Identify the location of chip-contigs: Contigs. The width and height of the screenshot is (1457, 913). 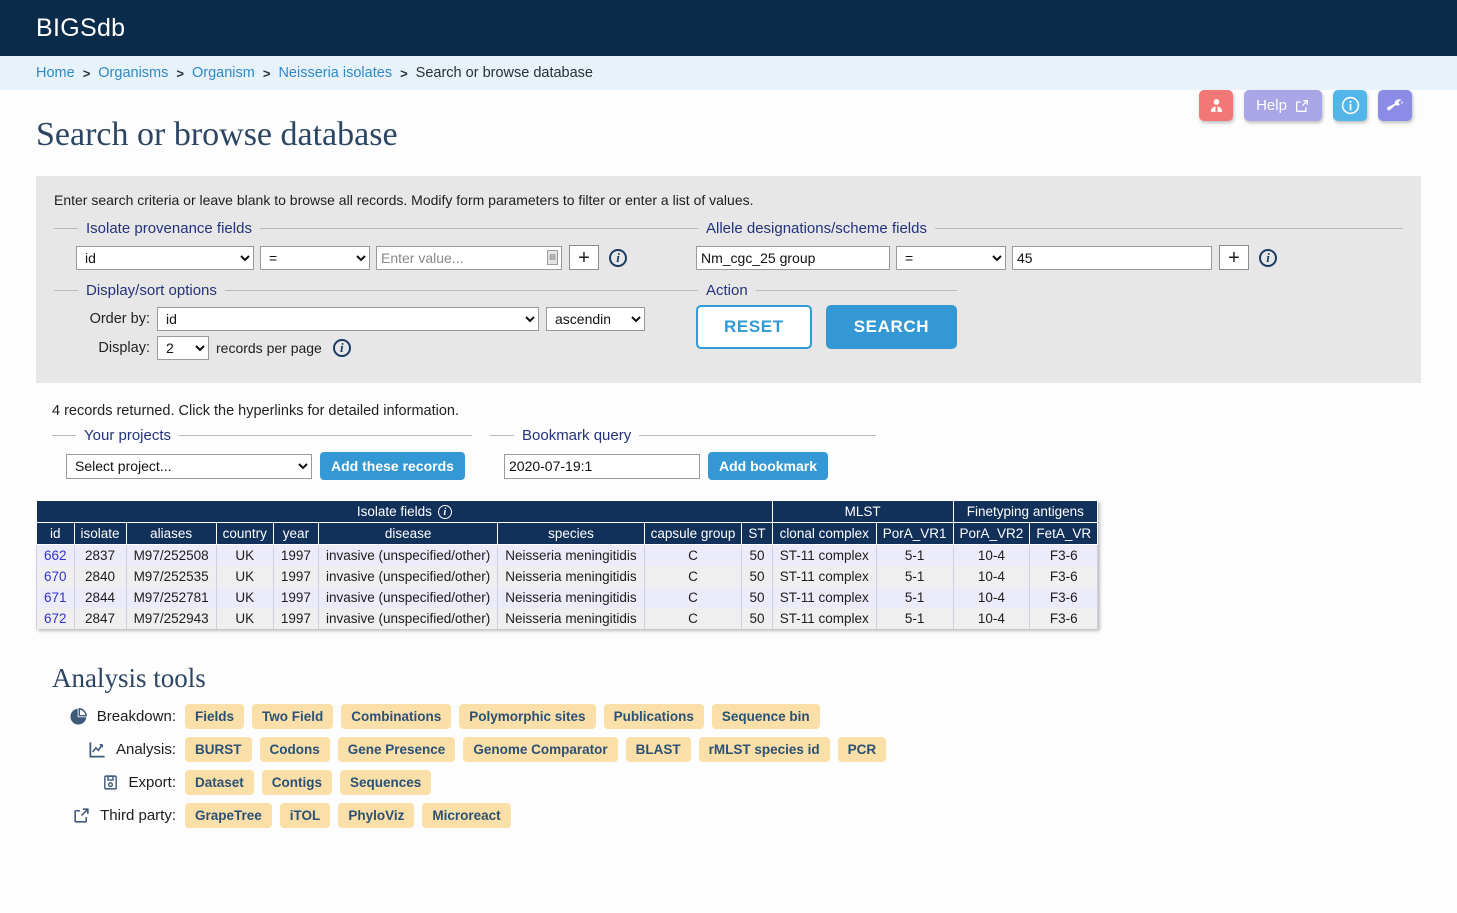
(297, 783).